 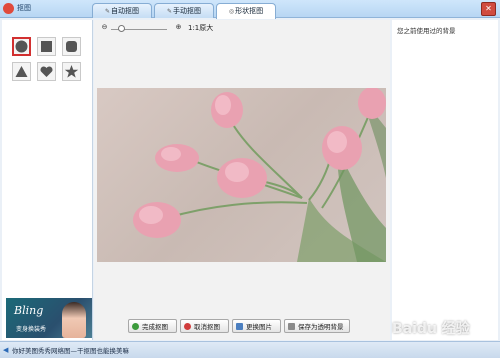 What do you see at coordinates (74, 320) in the screenshot?
I see `ad-portrait` at bounding box center [74, 320].